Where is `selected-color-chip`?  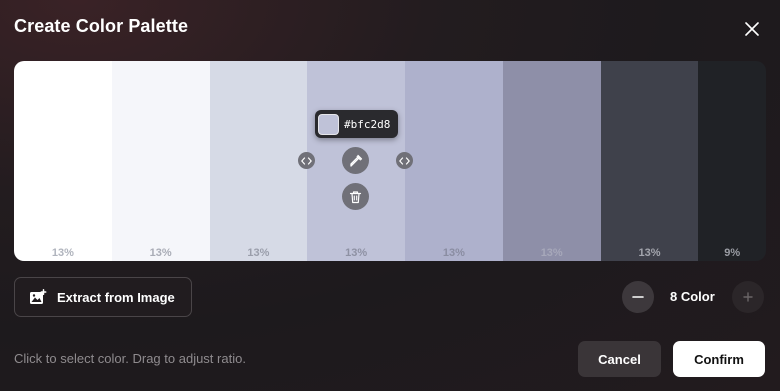 selected-color-chip is located at coordinates (328, 124).